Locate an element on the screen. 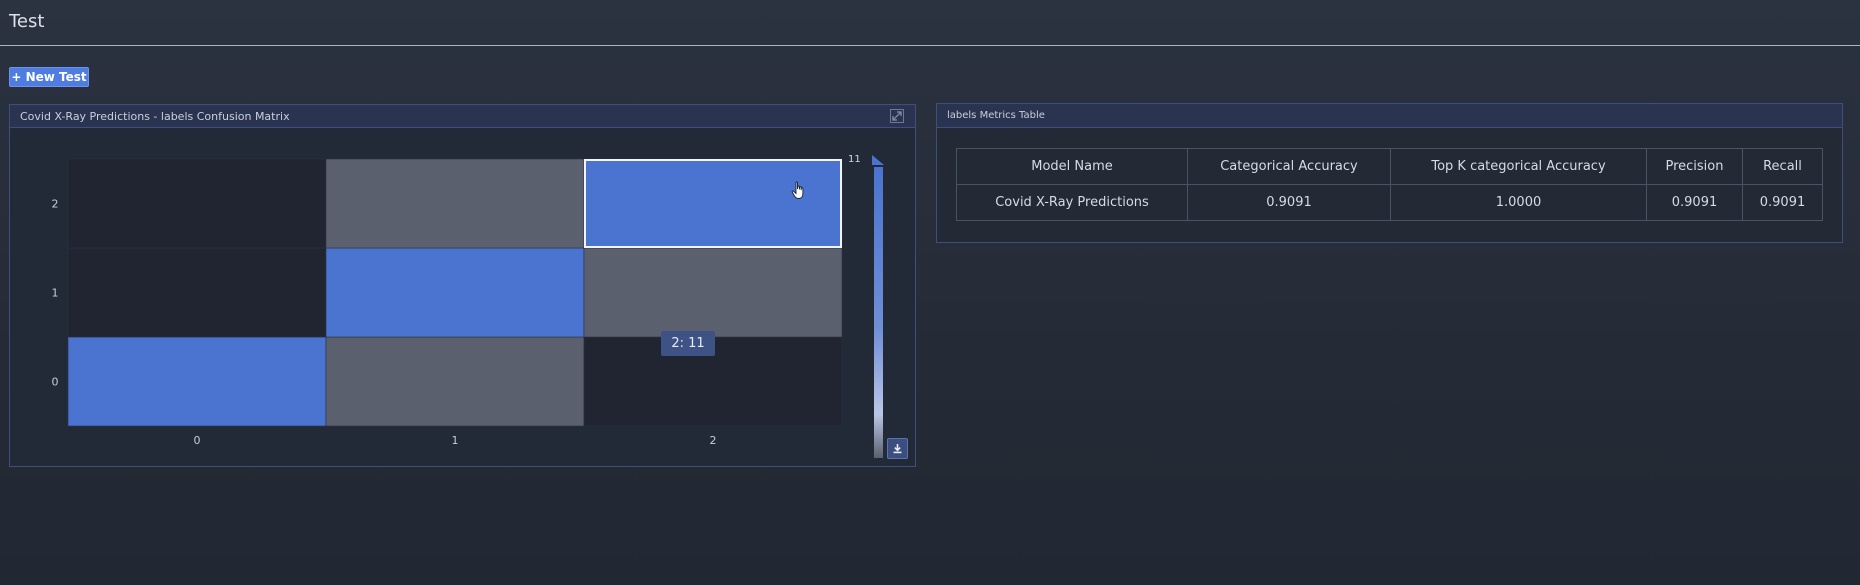  new-test-button: + New Test is located at coordinates (49, 77).